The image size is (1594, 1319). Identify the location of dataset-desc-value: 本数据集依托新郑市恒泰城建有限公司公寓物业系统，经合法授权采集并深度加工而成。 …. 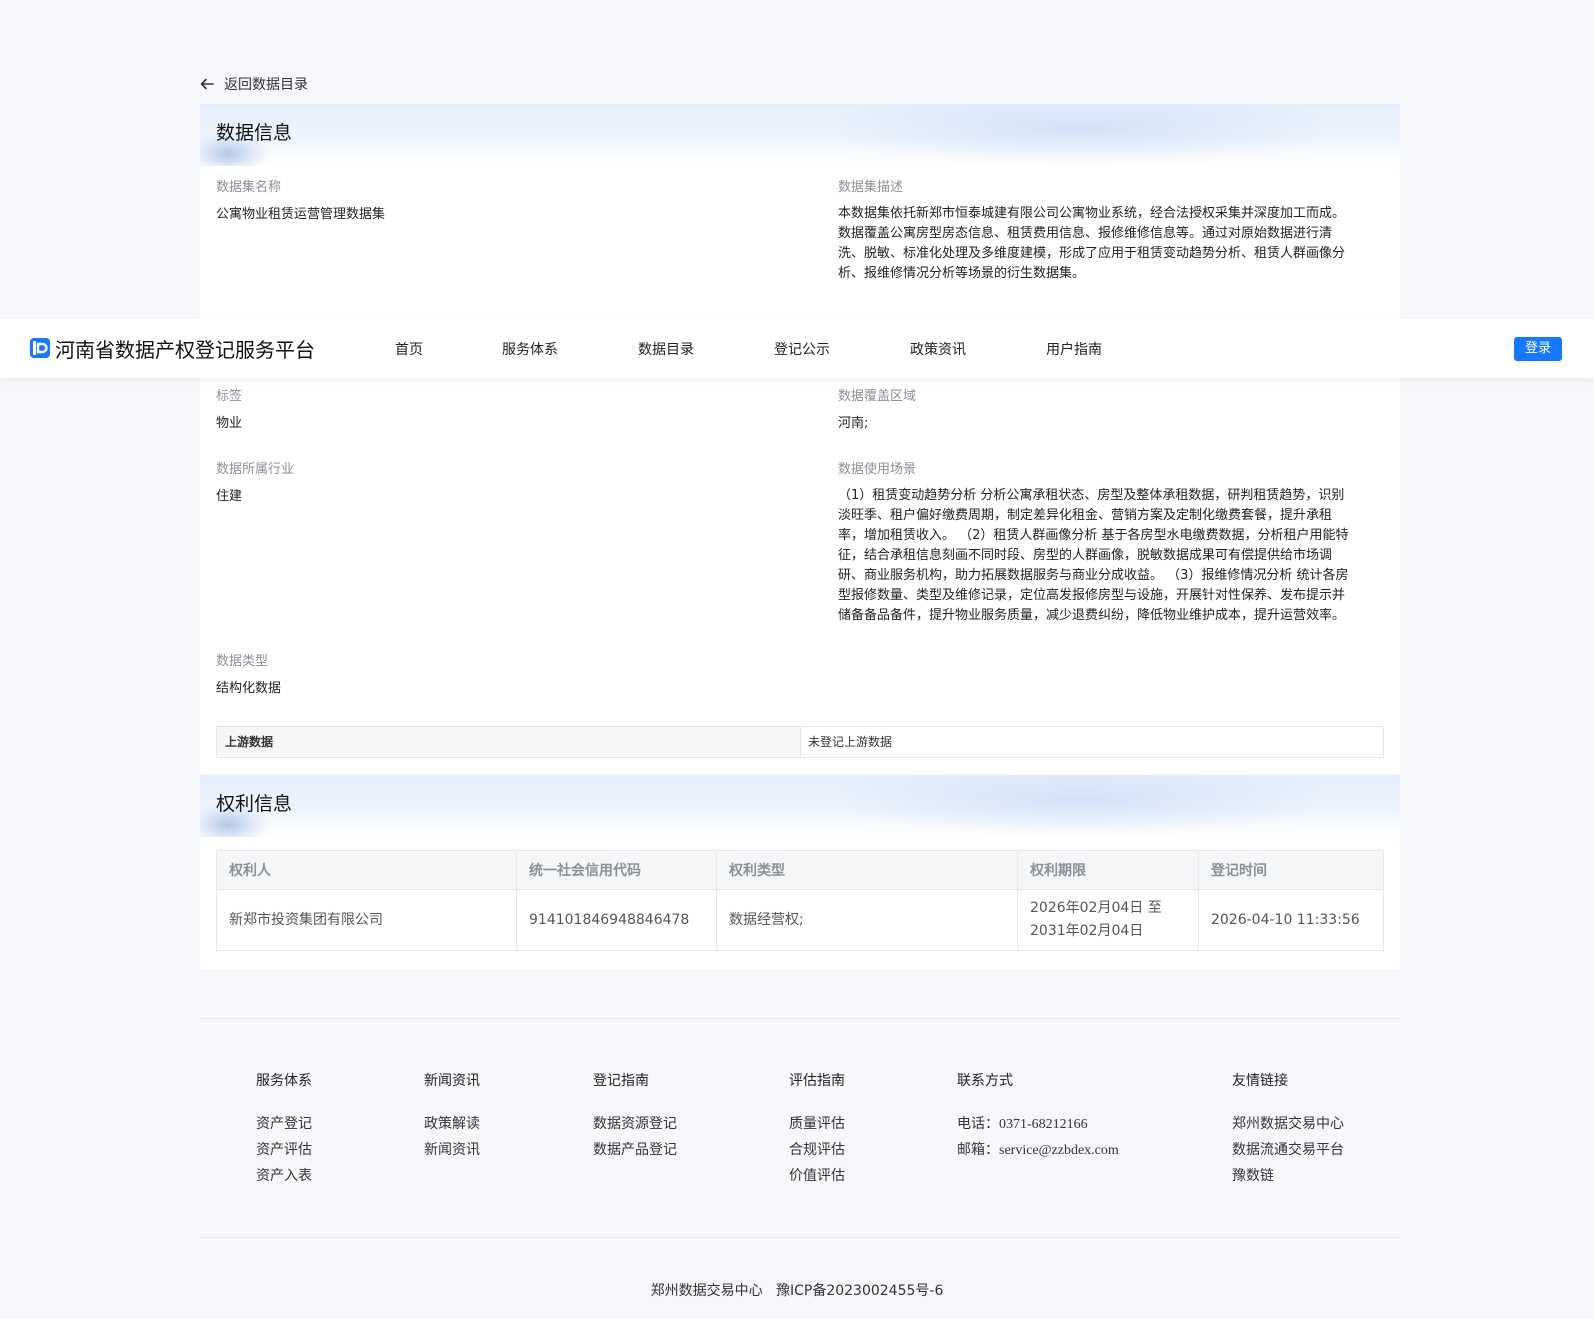
(1092, 243).